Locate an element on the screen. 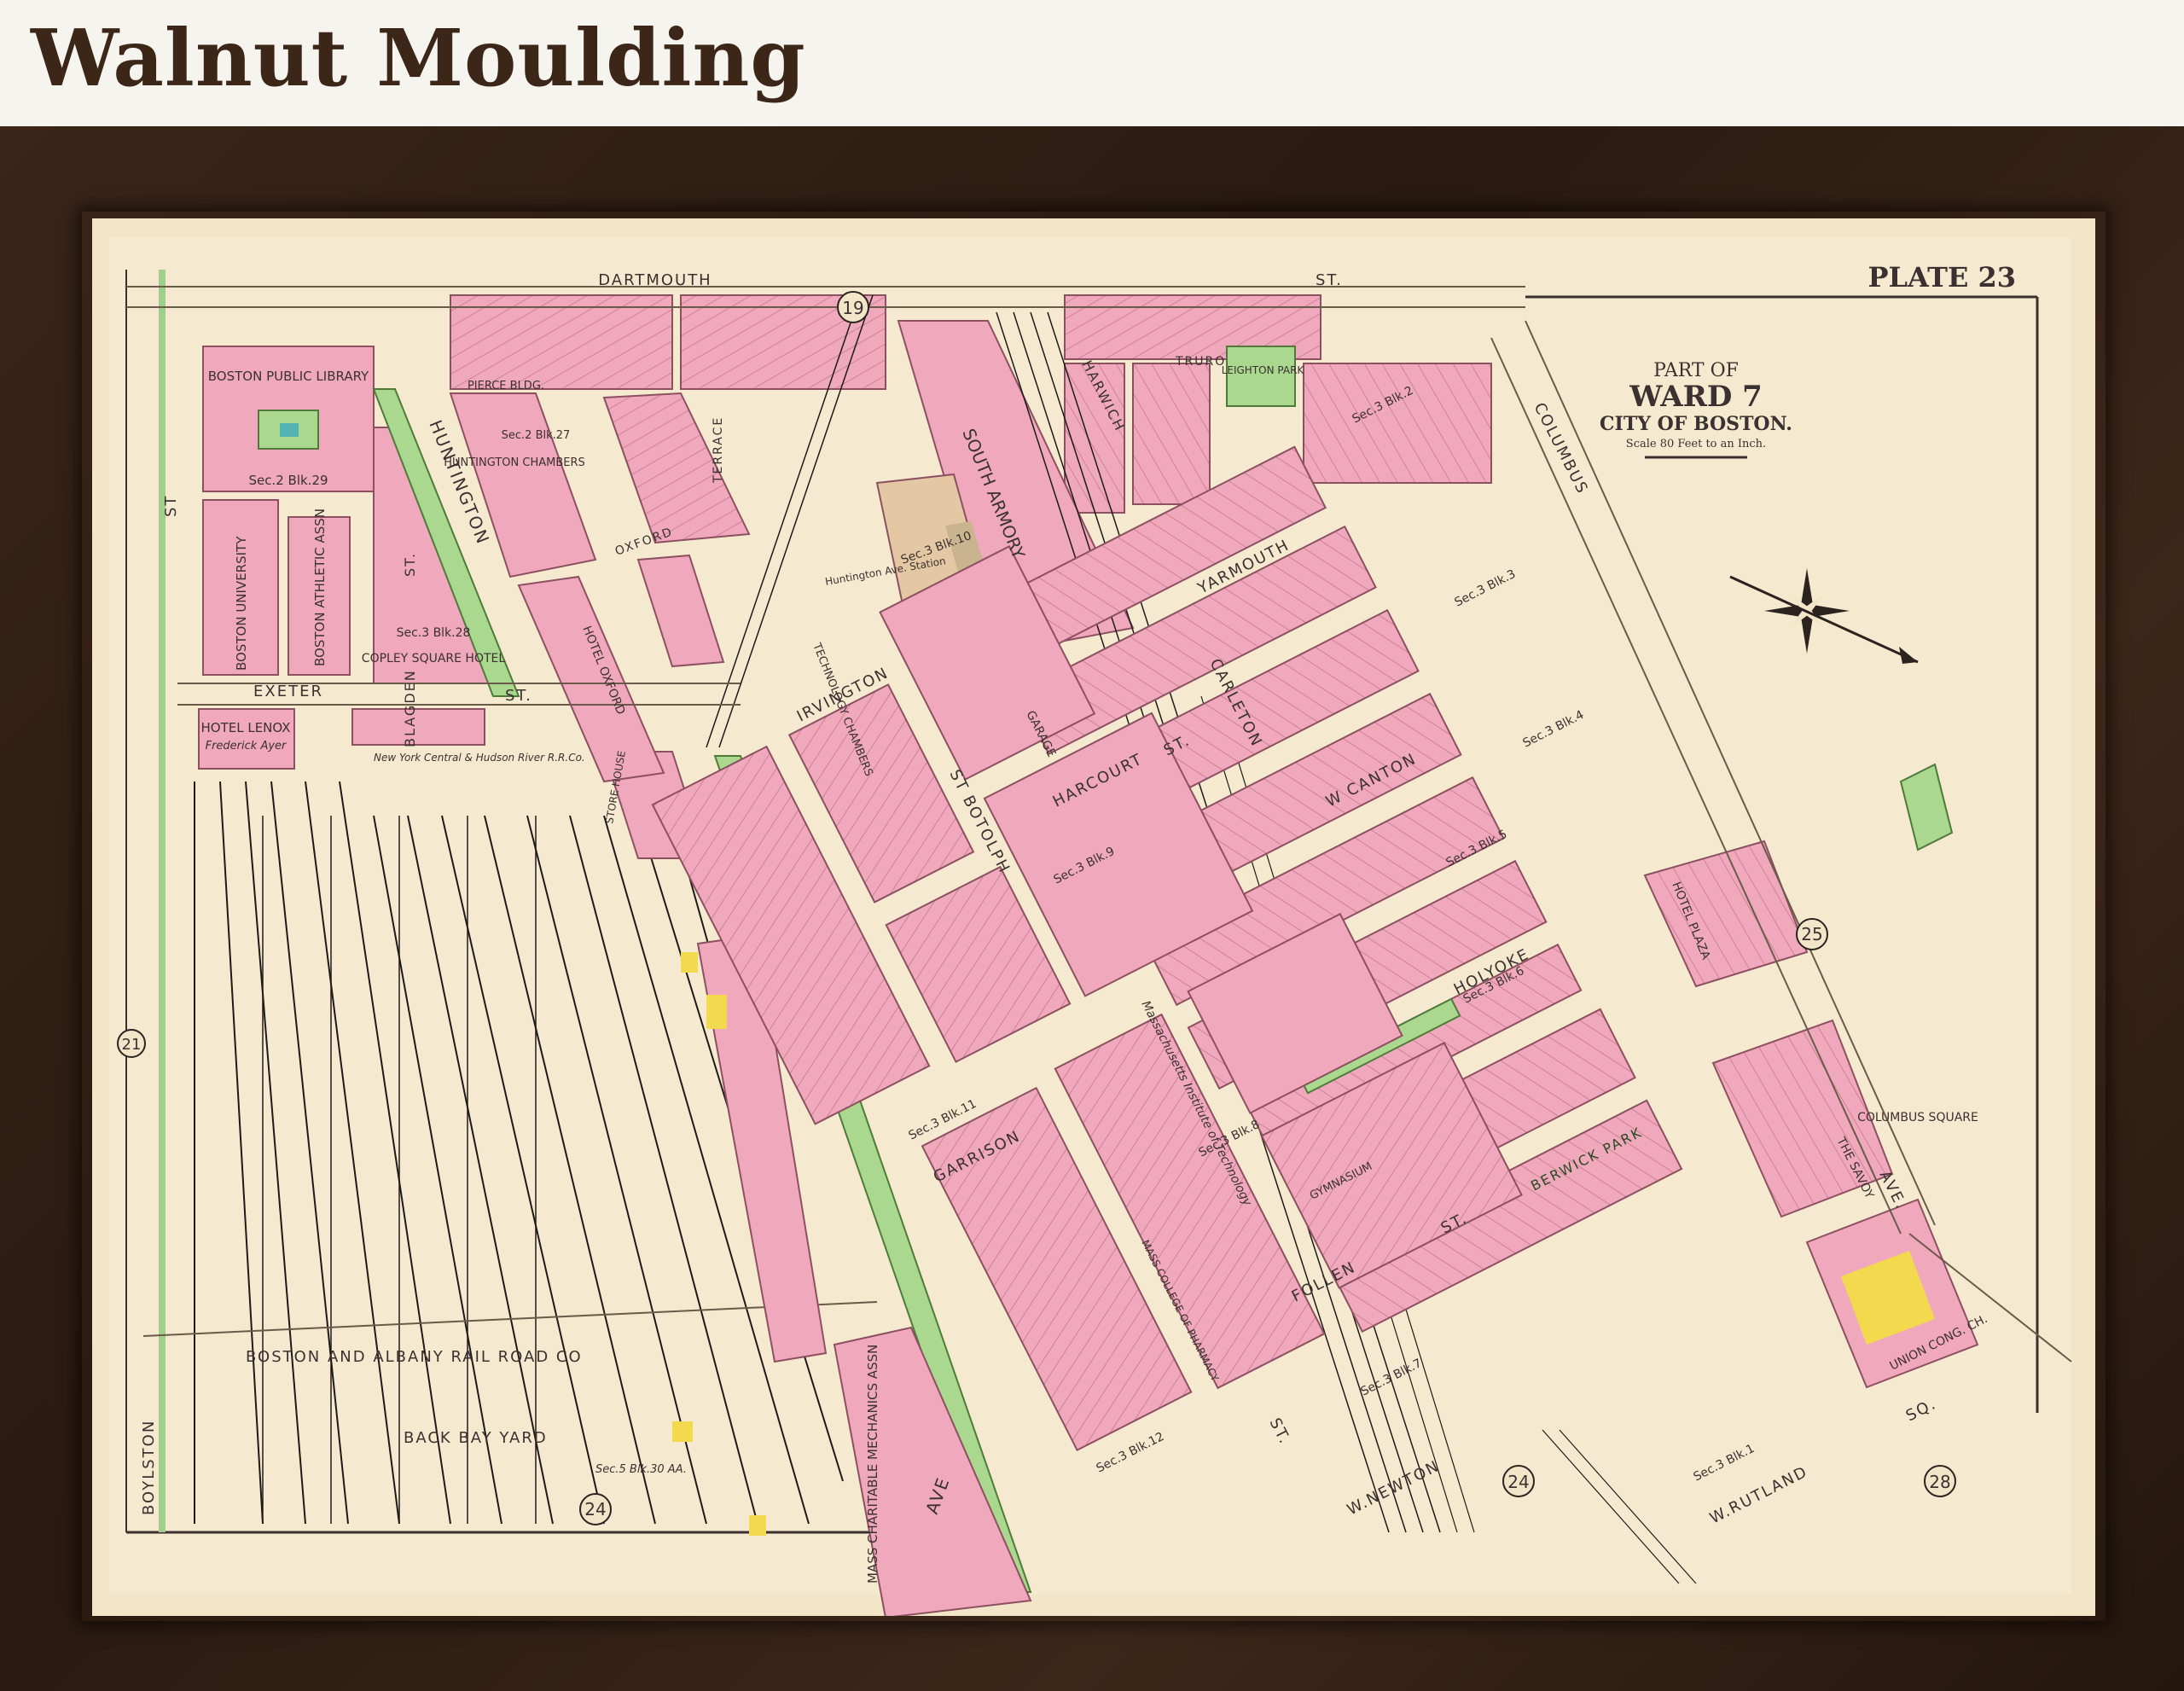 The width and height of the screenshot is (2184, 1691). page-header: Walnut Moulding is located at coordinates (1092, 63).